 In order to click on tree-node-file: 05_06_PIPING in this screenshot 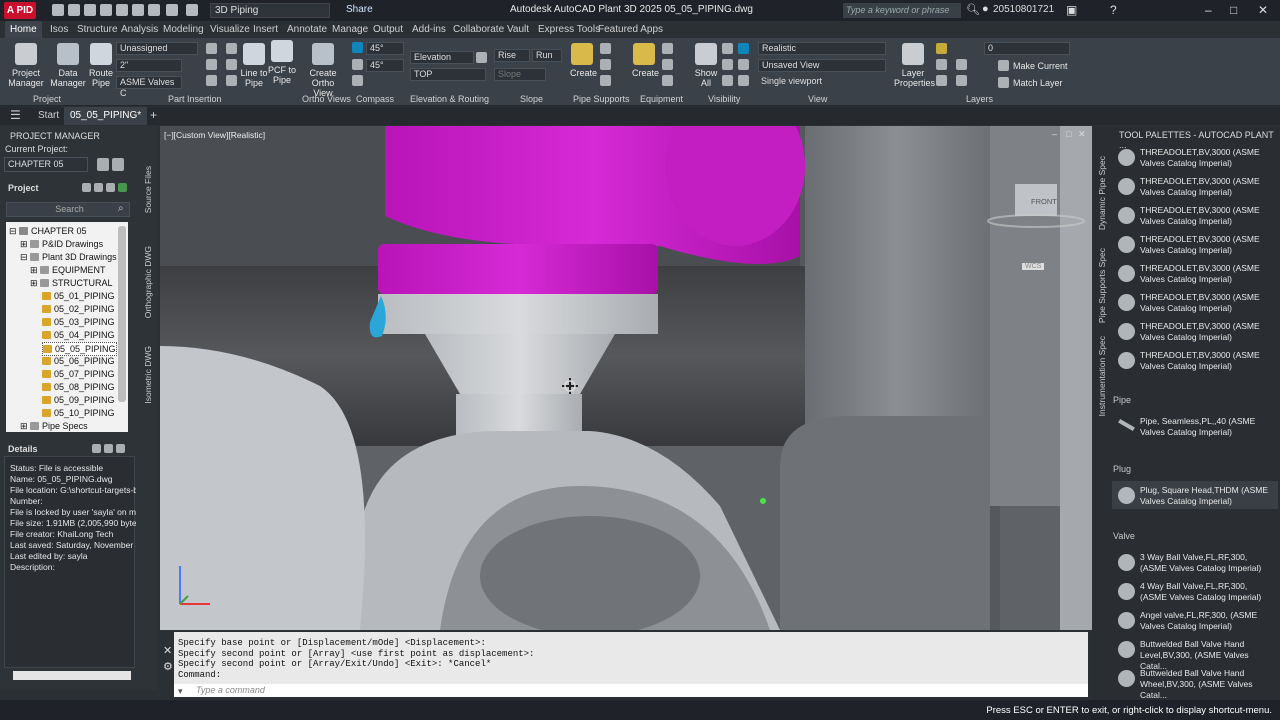, I will do `click(78, 361)`.